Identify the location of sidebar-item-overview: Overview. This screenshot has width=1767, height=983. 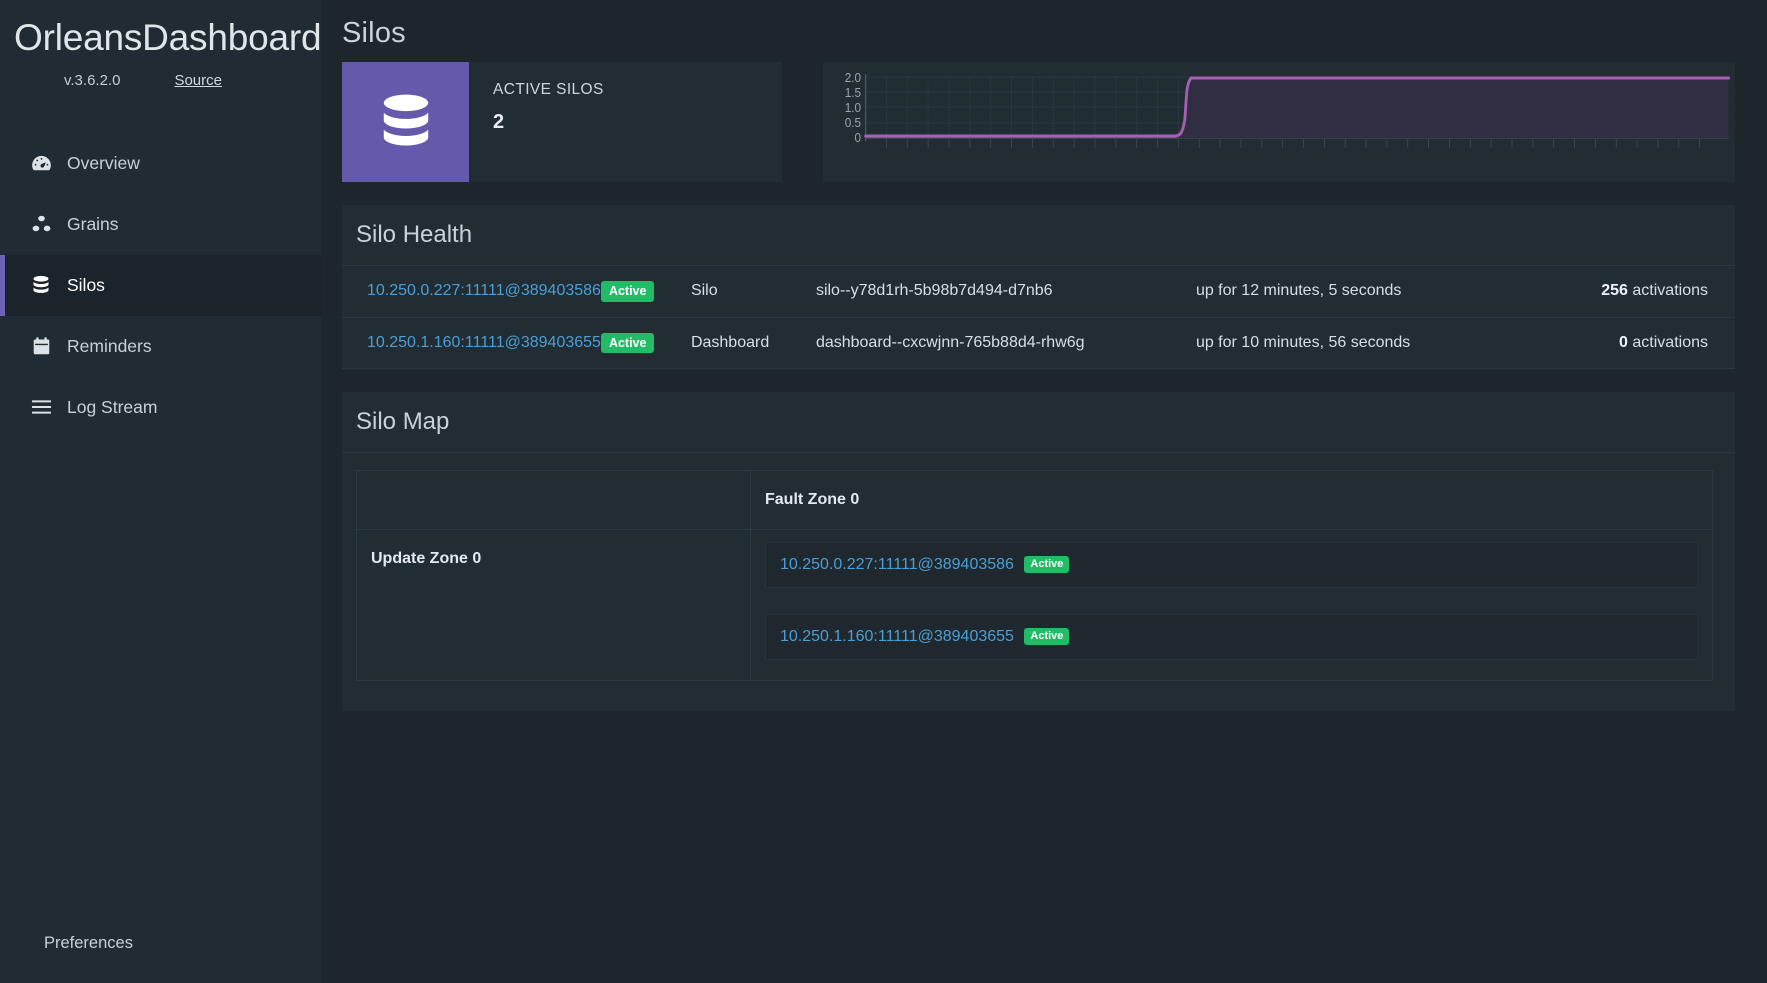
(160, 163).